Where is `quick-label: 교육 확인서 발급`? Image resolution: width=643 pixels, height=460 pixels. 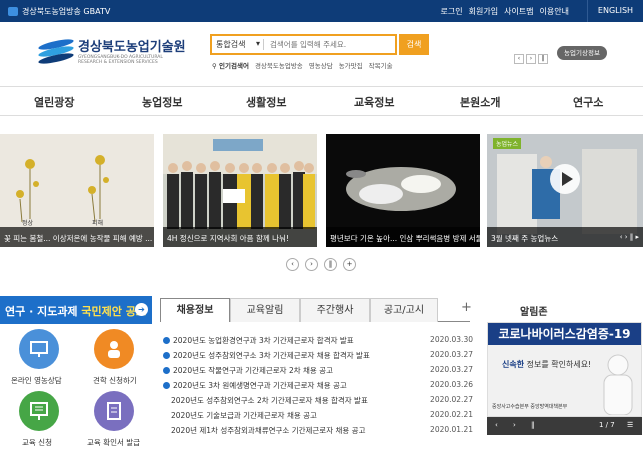 quick-label: 교육 확인서 발급 is located at coordinates (114, 442).